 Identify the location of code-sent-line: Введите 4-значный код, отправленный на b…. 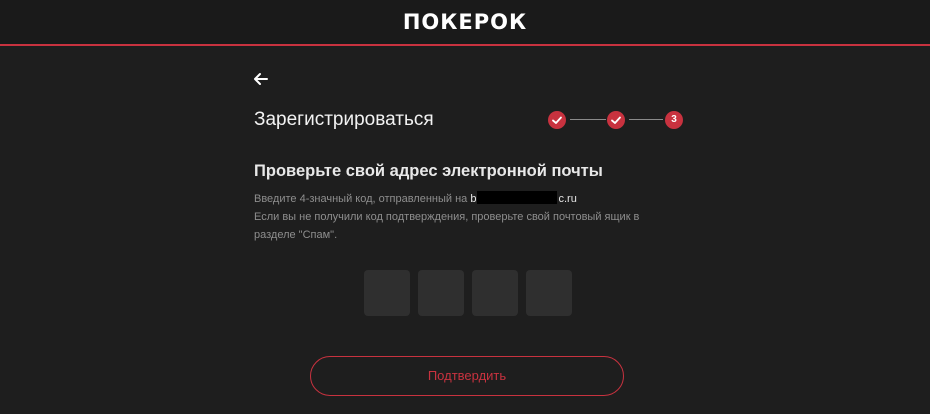
(464, 199).